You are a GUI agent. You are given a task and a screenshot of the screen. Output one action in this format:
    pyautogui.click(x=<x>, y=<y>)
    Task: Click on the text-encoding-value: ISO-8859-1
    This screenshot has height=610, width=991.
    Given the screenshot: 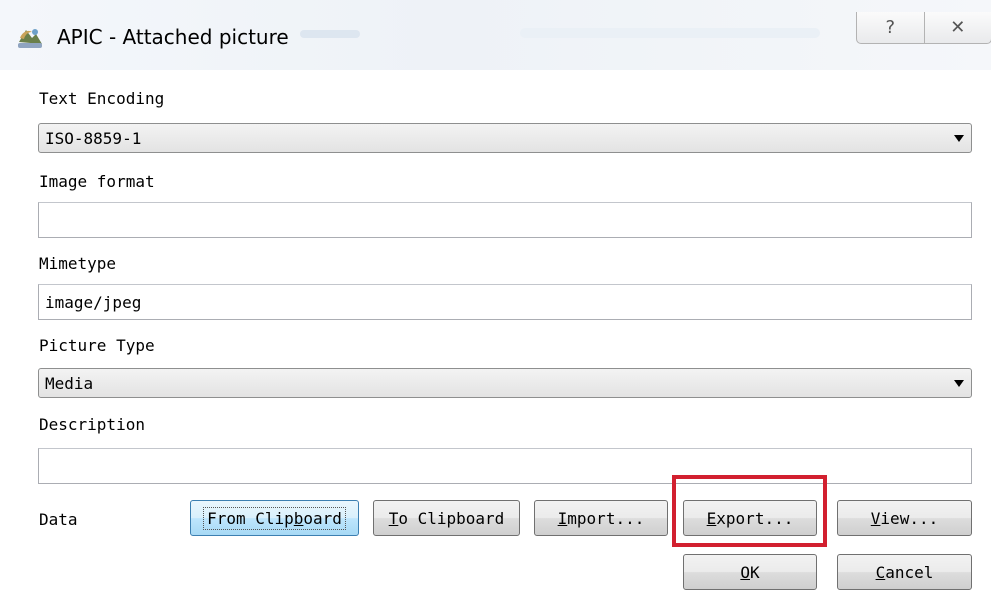 What is the action you would take?
    pyautogui.click(x=93, y=138)
    